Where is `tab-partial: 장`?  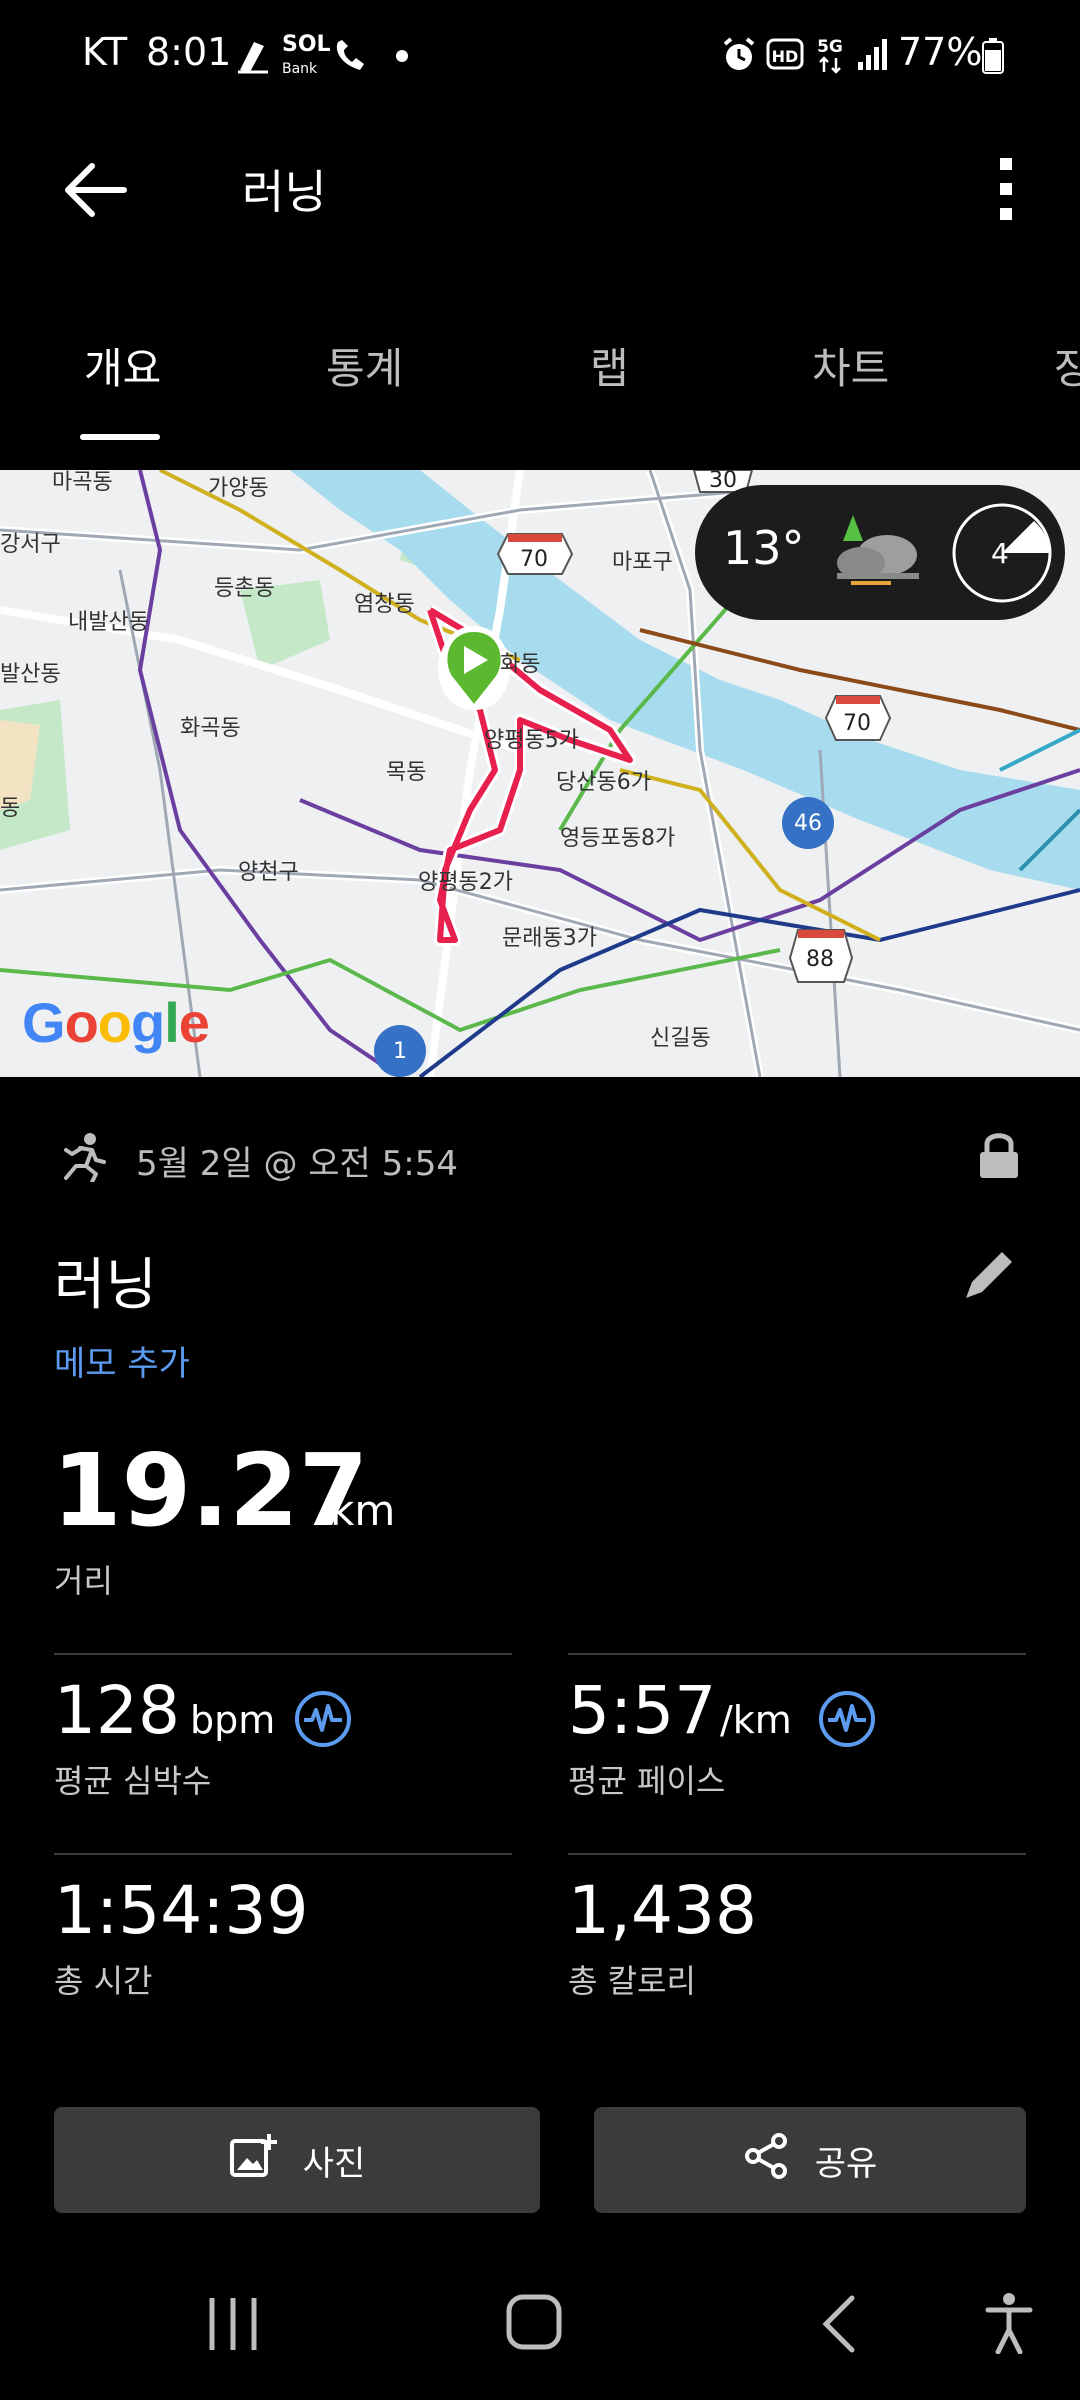 tab-partial: 장 is located at coordinates (1067, 365).